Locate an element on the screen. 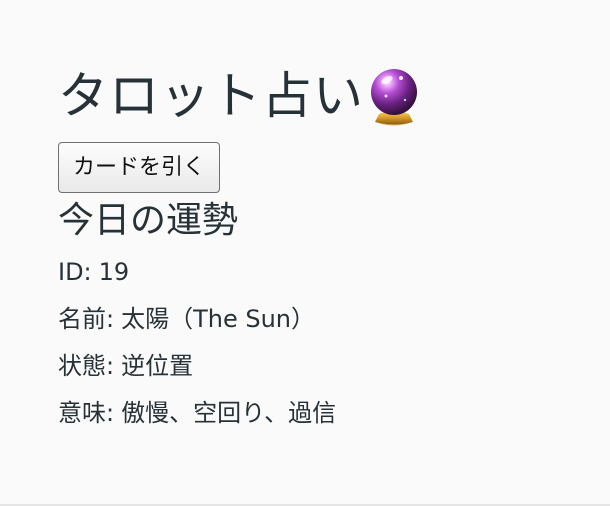 This screenshot has height=506, width=610. card-state-line: 状態: 逆位置 is located at coordinates (318, 366).